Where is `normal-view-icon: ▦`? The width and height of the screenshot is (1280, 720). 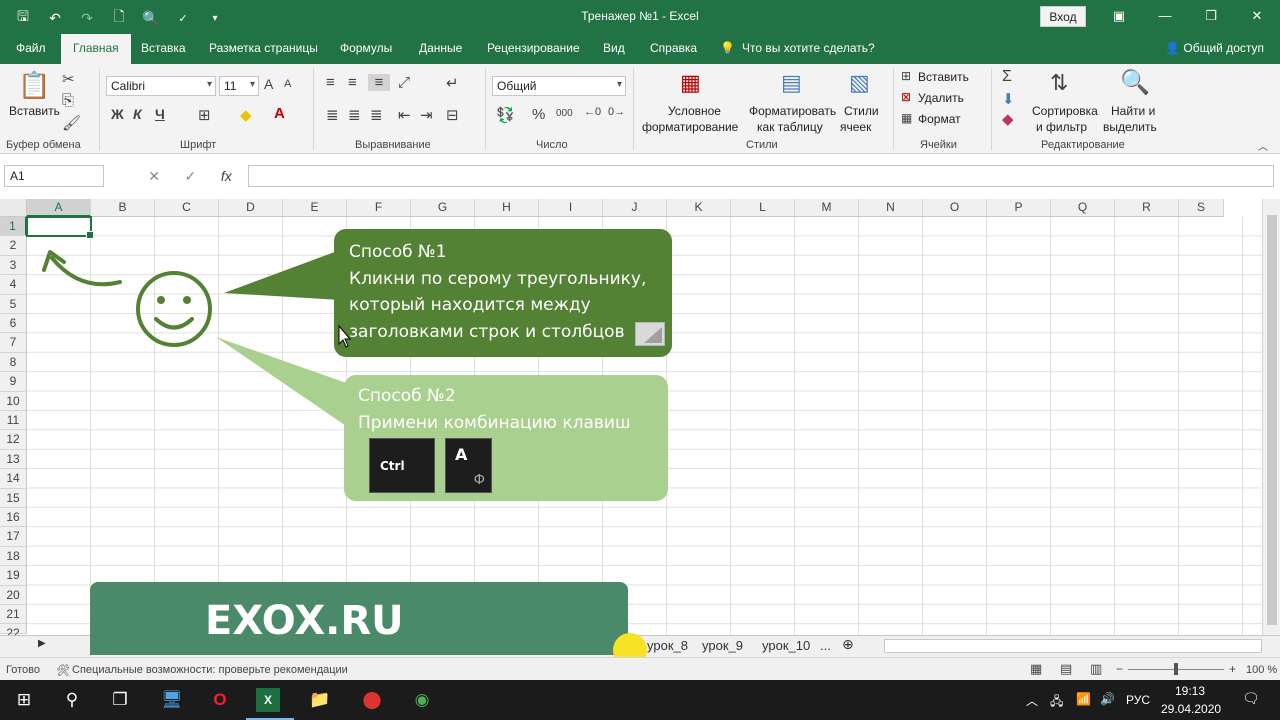
normal-view-icon: ▦ is located at coordinates (1036, 669).